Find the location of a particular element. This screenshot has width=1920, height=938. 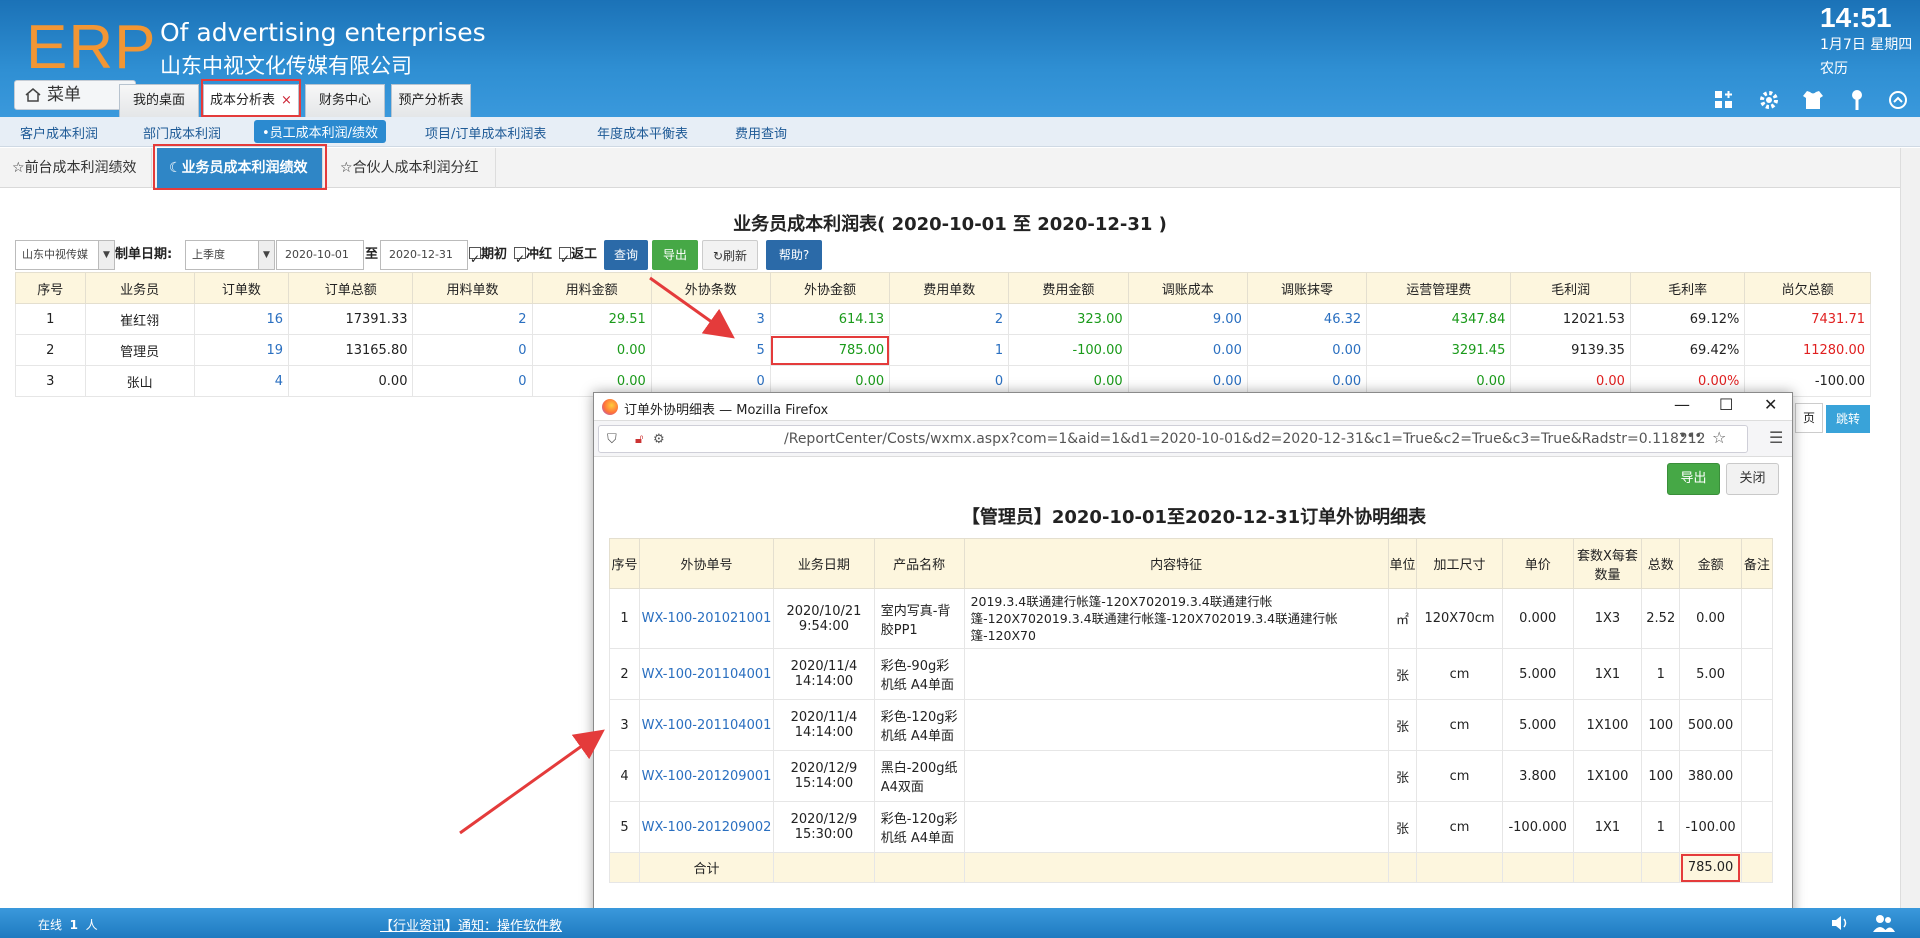

cell-date: 2020/12/9 15:30:00 is located at coordinates (824, 827).